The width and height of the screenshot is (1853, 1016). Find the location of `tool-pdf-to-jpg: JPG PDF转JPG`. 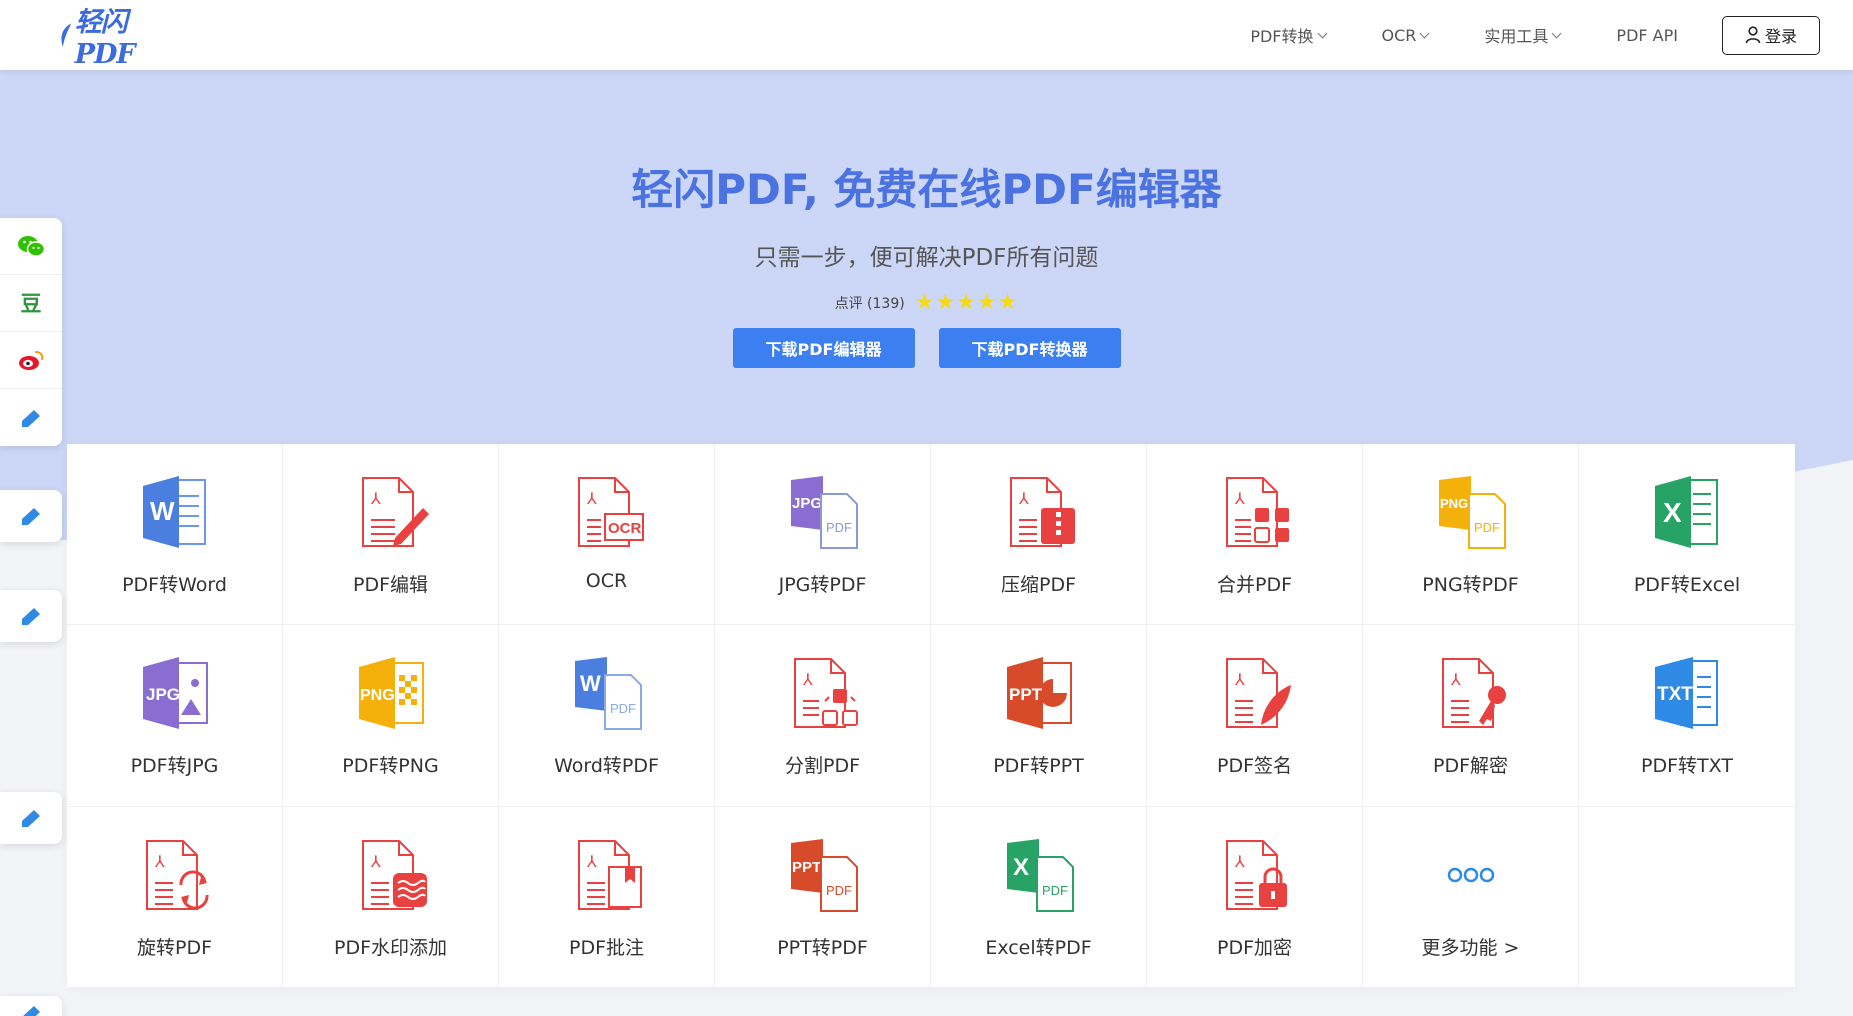

tool-pdf-to-jpg: JPG PDF转JPG is located at coordinates (175, 716).